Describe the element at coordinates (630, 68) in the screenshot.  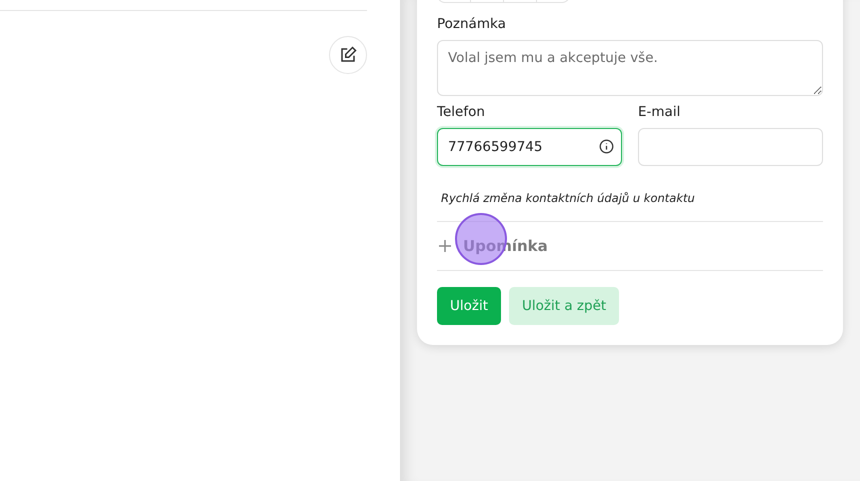
I see `note-field: Volal jsem mu a akceptuje vše.` at that location.